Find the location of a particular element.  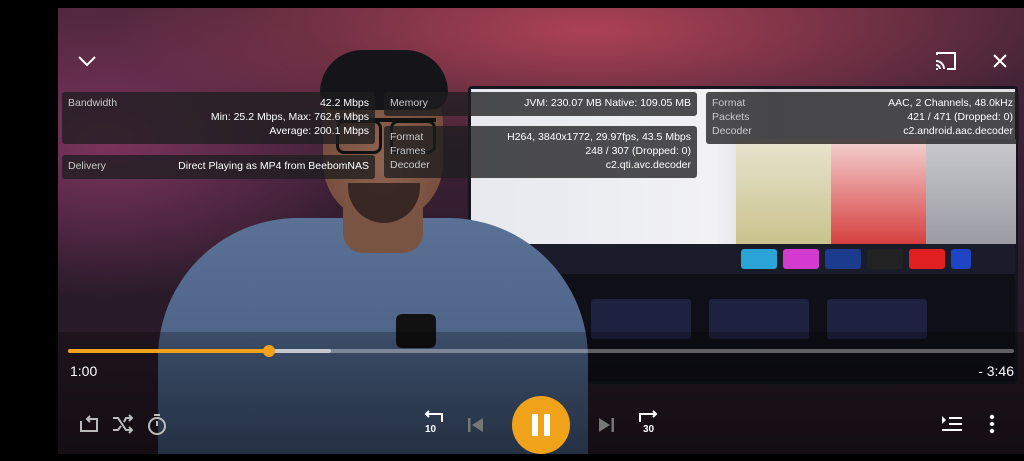

stats-label: Memory is located at coordinates (409, 103).